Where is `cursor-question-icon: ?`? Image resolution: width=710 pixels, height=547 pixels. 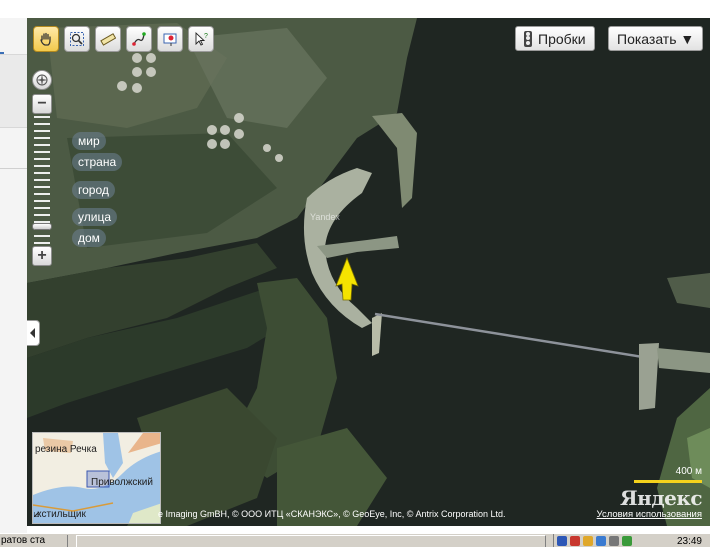 cursor-question-icon: ? is located at coordinates (201, 38).